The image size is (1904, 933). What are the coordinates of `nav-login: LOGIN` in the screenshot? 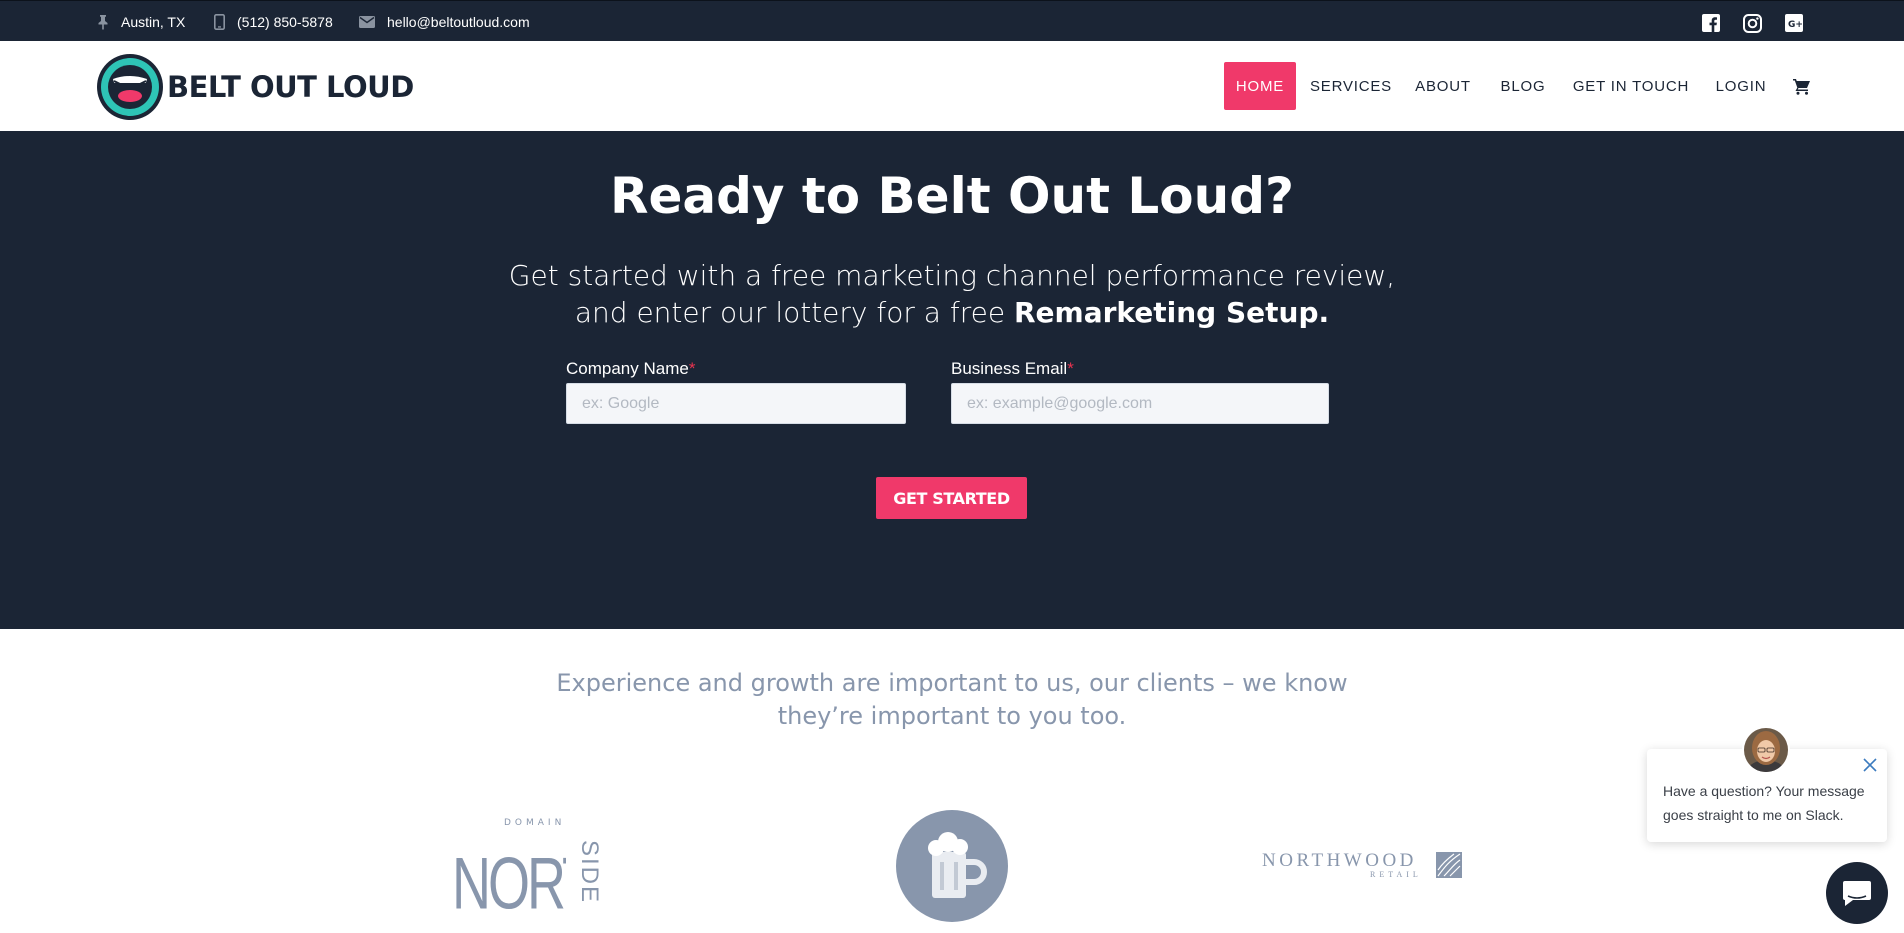 It's located at (1741, 86).